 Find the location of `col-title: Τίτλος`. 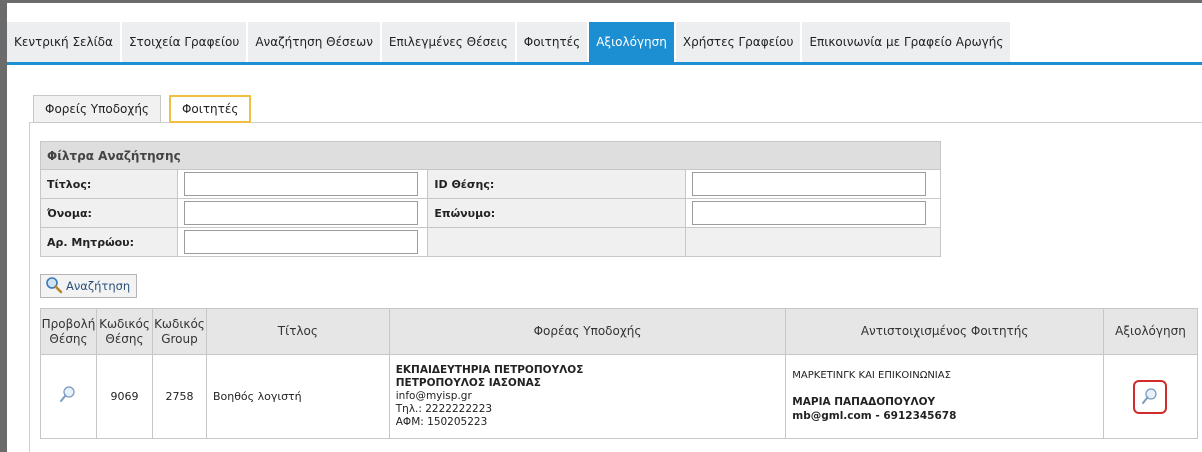

col-title: Τίτλος is located at coordinates (297, 331).